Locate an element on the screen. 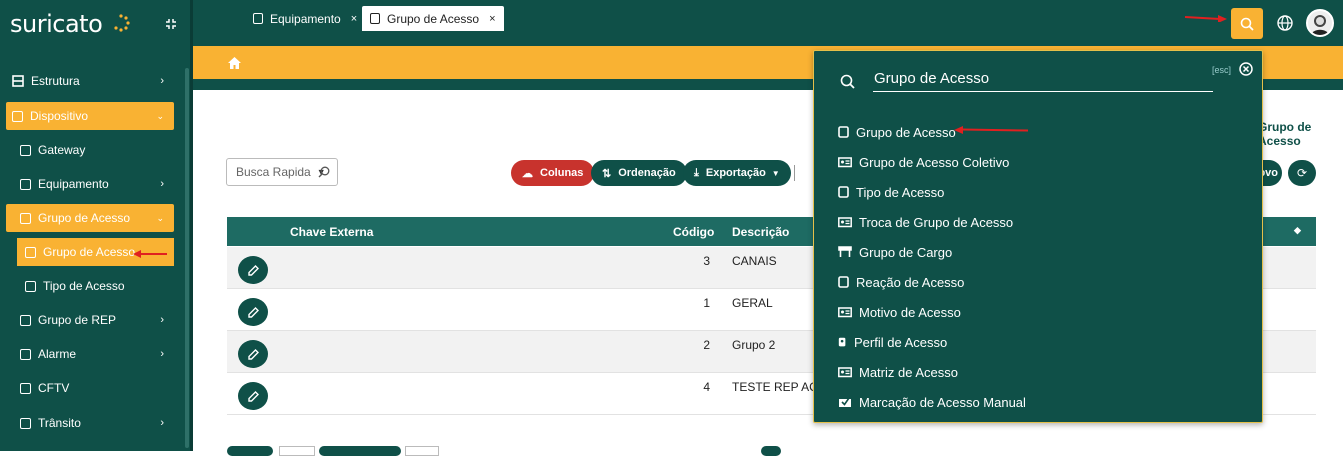 The image size is (1343, 456). ordenacao-button: ⇅ Ordenação is located at coordinates (639, 173).